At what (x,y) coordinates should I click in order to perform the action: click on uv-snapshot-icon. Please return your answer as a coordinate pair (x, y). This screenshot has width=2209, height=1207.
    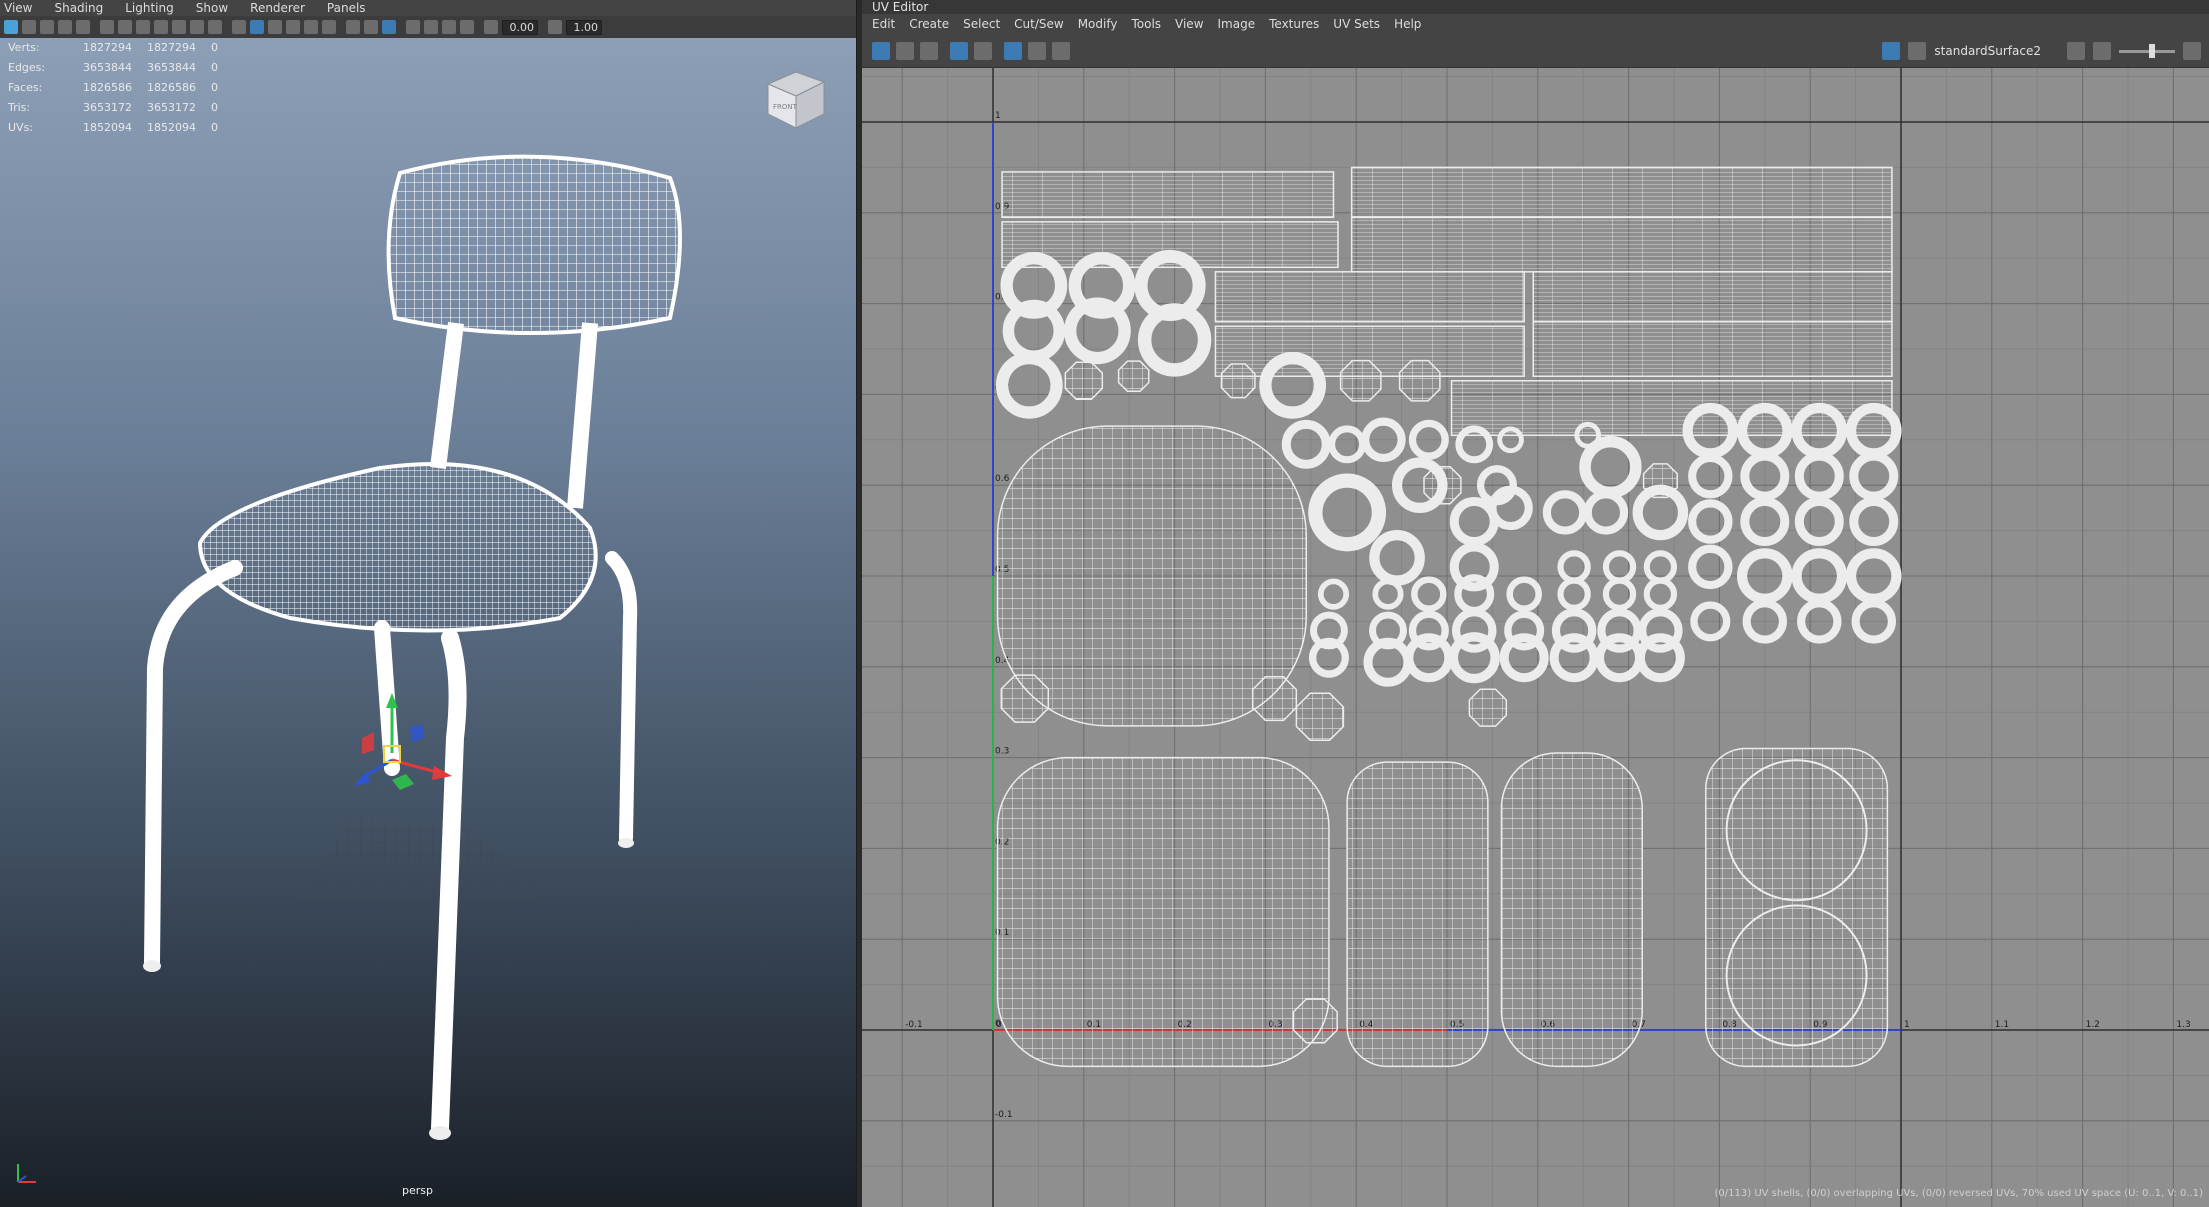
    Looking at the image, I should click on (929, 50).